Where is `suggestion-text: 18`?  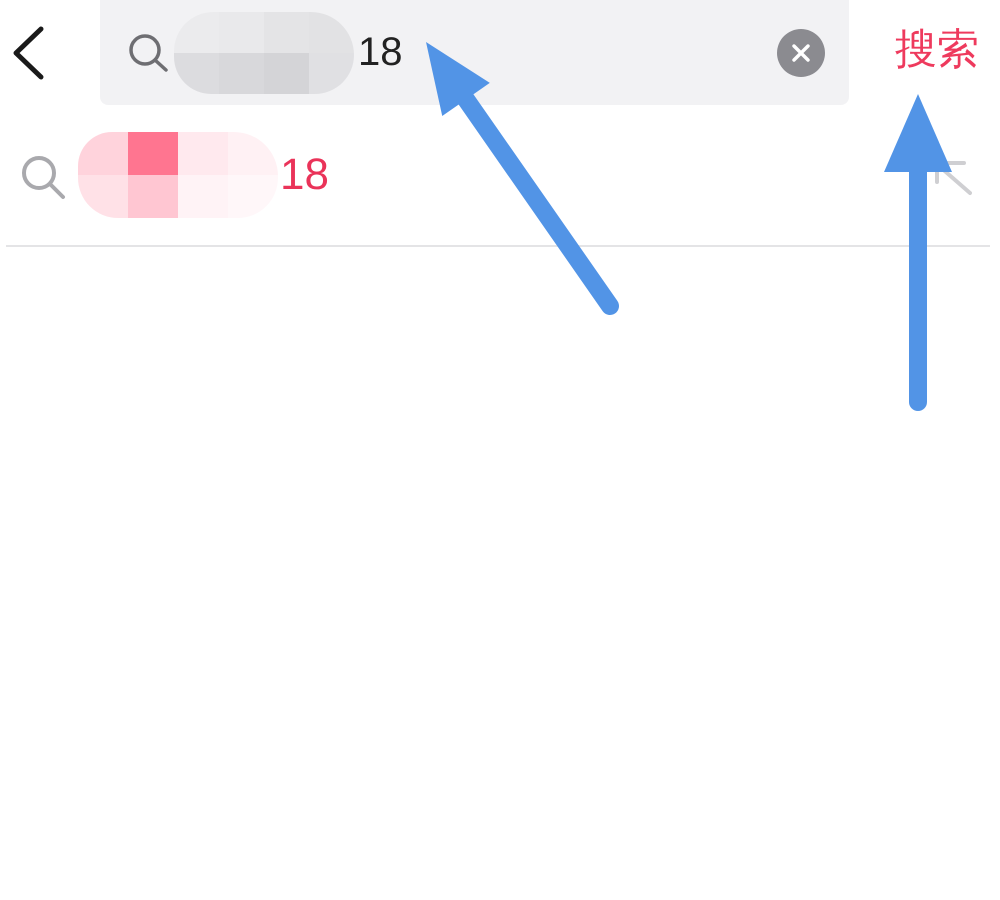
suggestion-text: 18 is located at coordinates (304, 175).